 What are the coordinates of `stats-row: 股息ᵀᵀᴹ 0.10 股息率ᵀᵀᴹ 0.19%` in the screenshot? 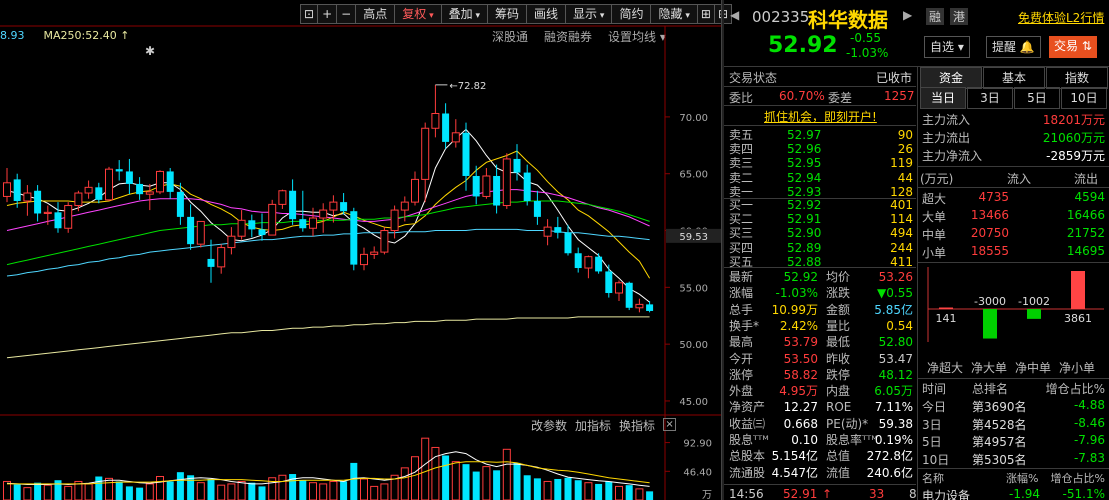 It's located at (821, 440).